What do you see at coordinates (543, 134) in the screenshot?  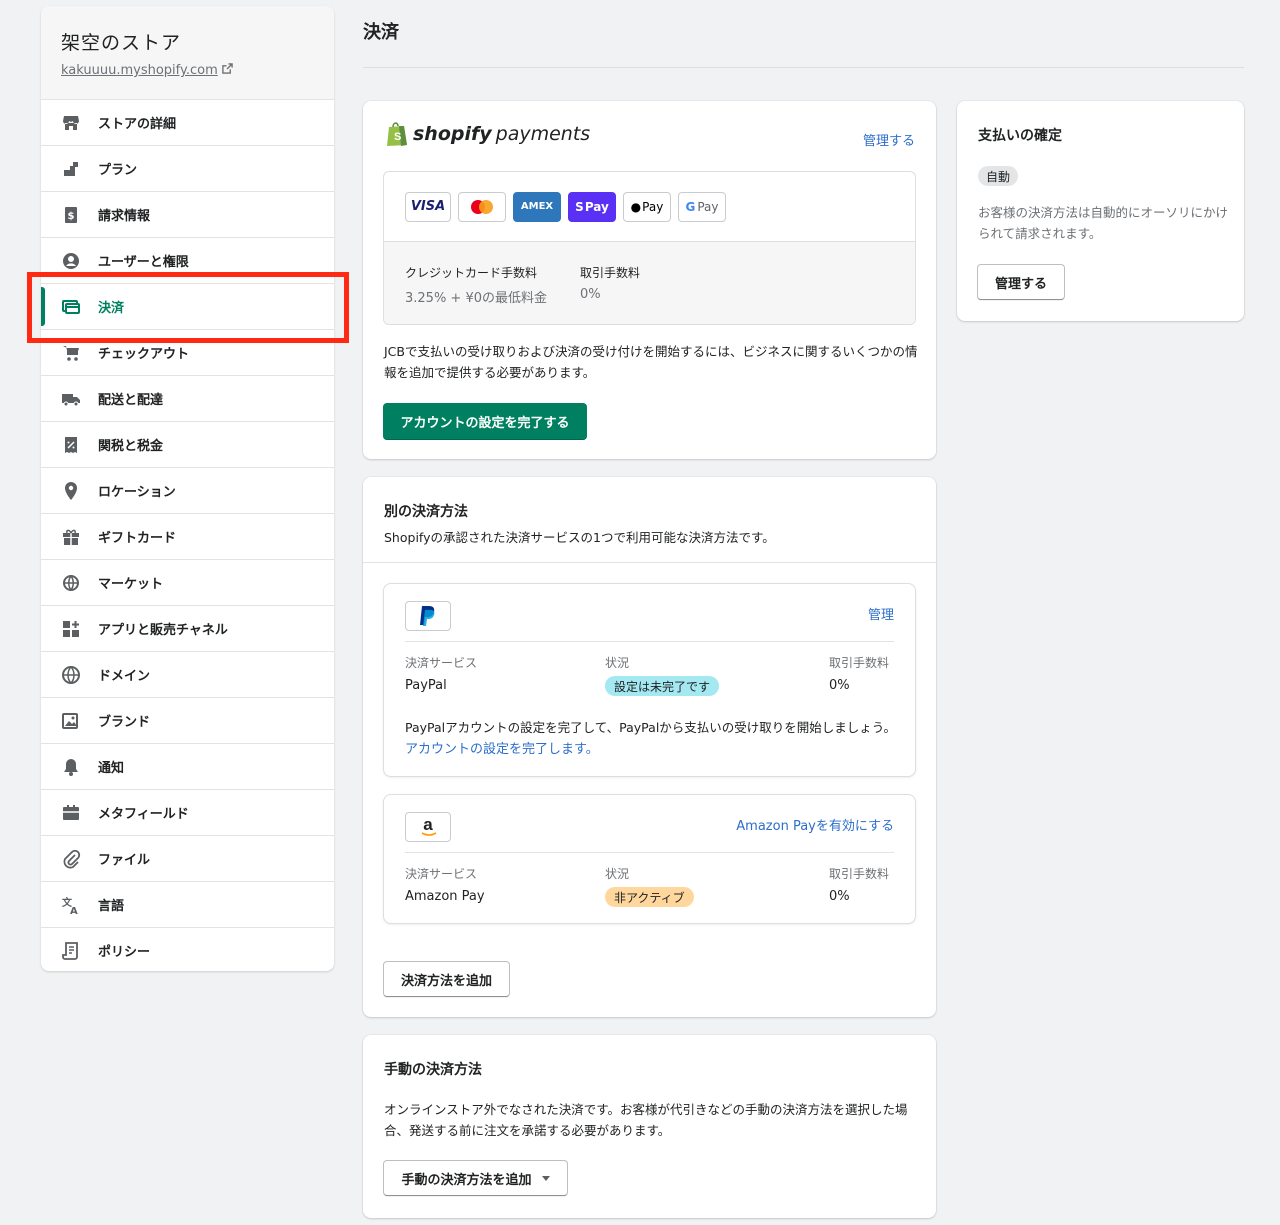 I see `logo-word-payments: payments` at bounding box center [543, 134].